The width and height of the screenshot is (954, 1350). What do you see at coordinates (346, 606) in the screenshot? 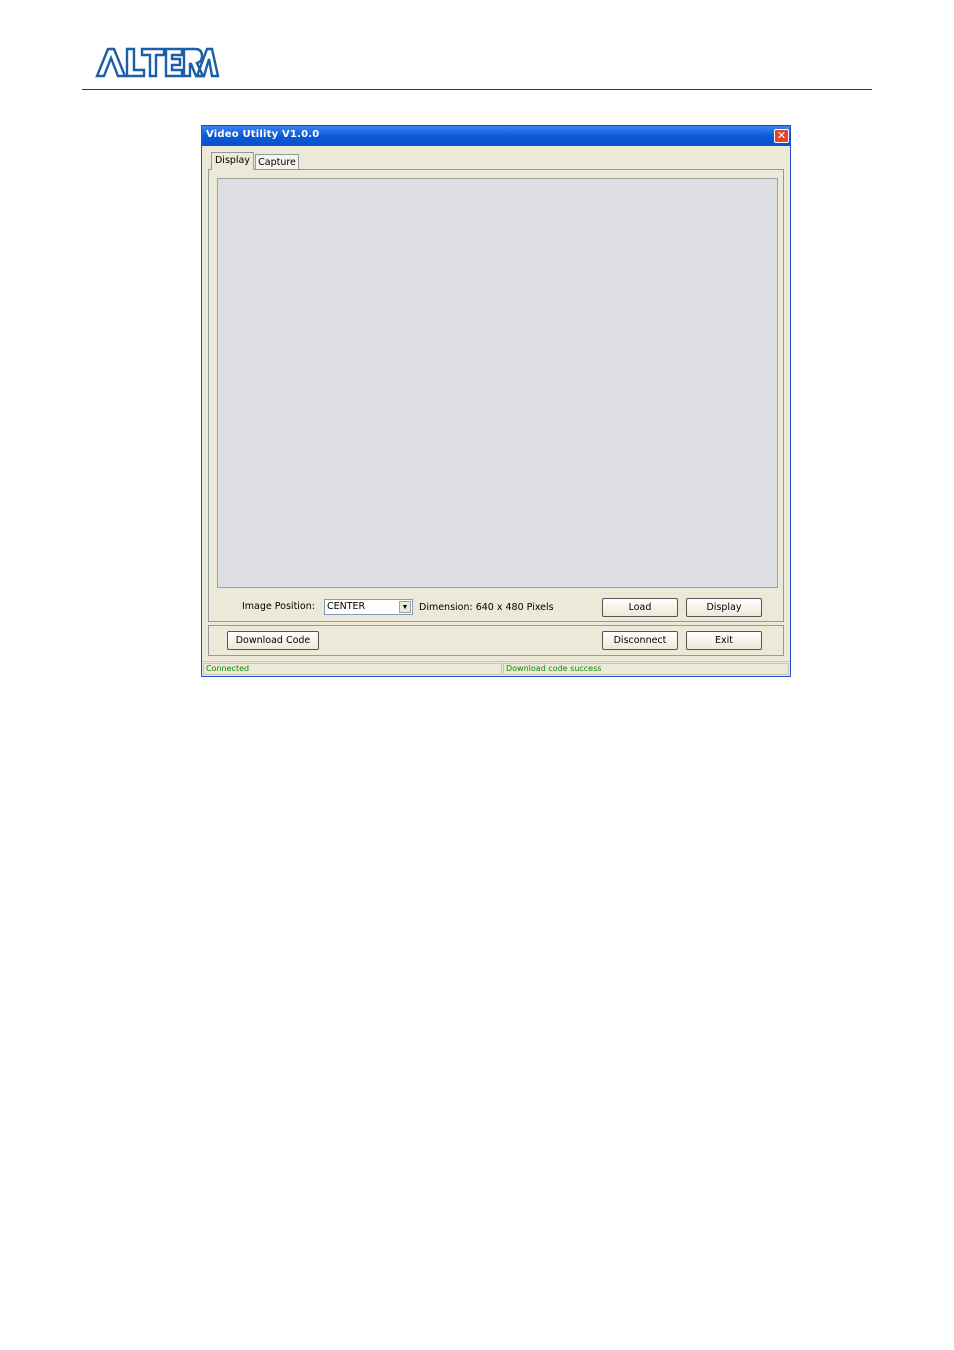
I see `image-position-value: CENTER` at bounding box center [346, 606].